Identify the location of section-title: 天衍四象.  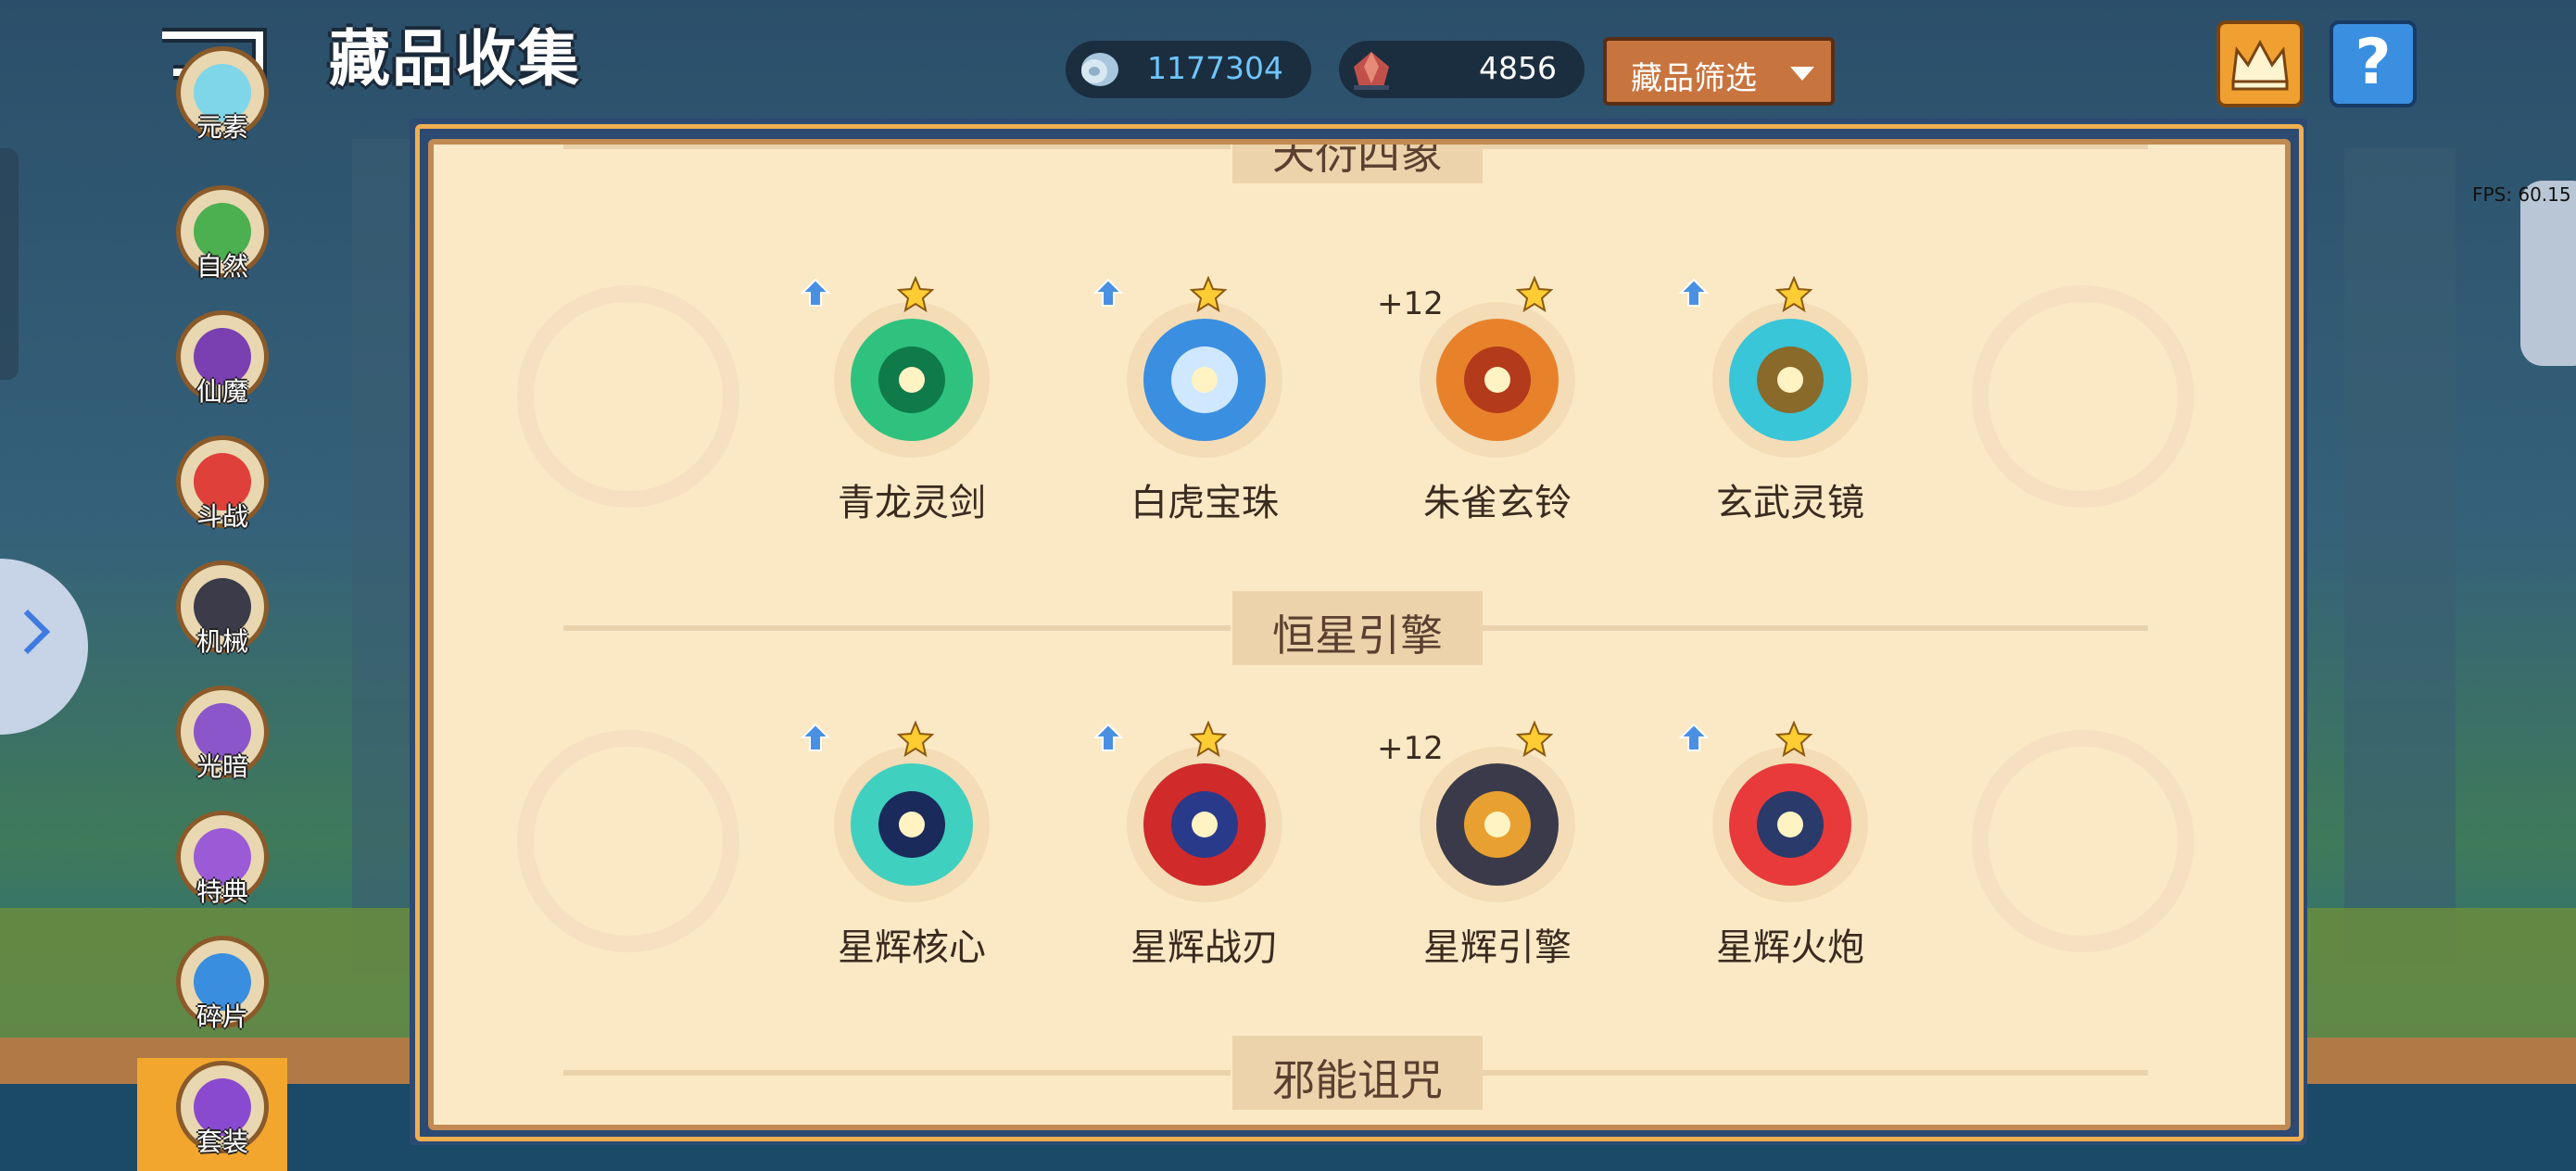
(1357, 159).